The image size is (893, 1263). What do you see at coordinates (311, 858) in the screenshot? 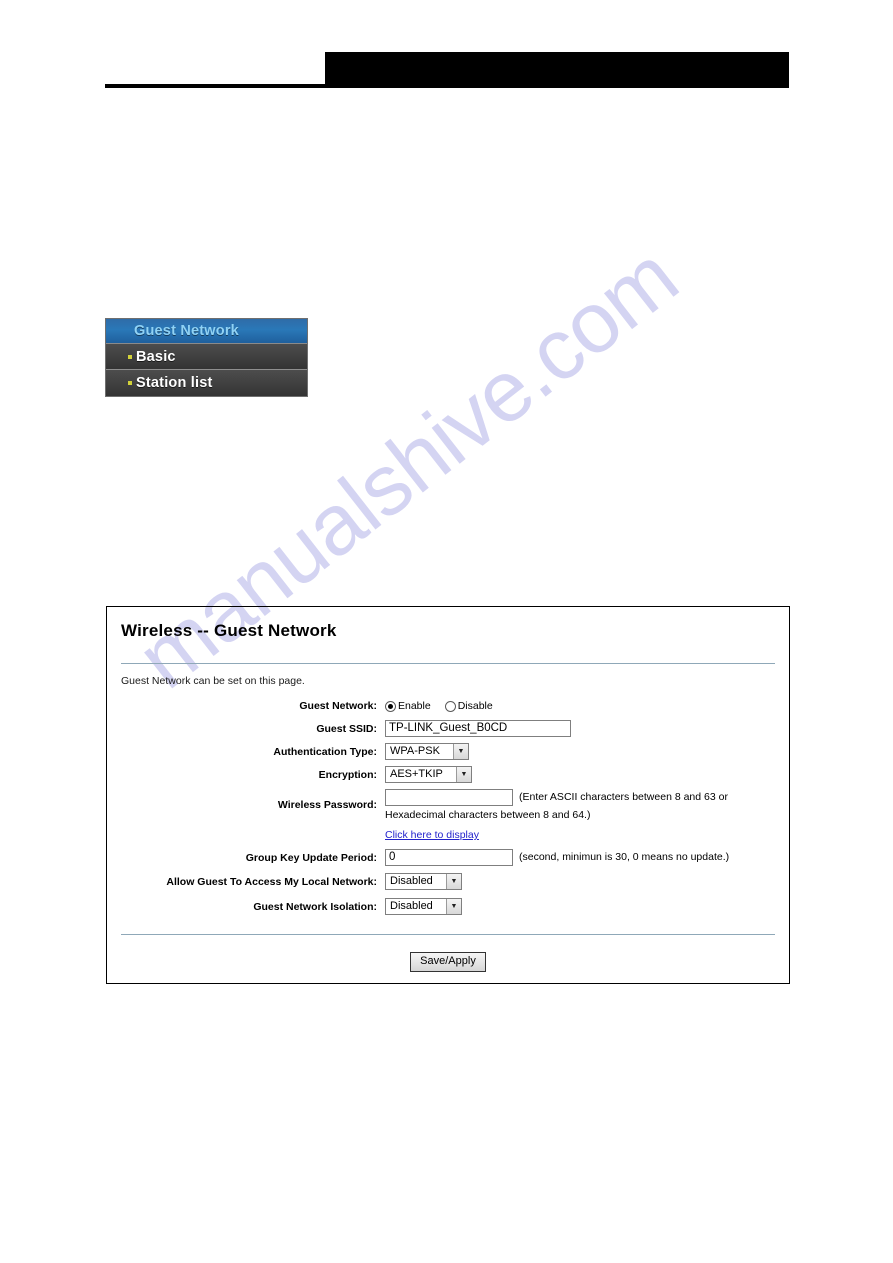
I see `group-key-update-period-label: Group Key Update Period:` at bounding box center [311, 858].